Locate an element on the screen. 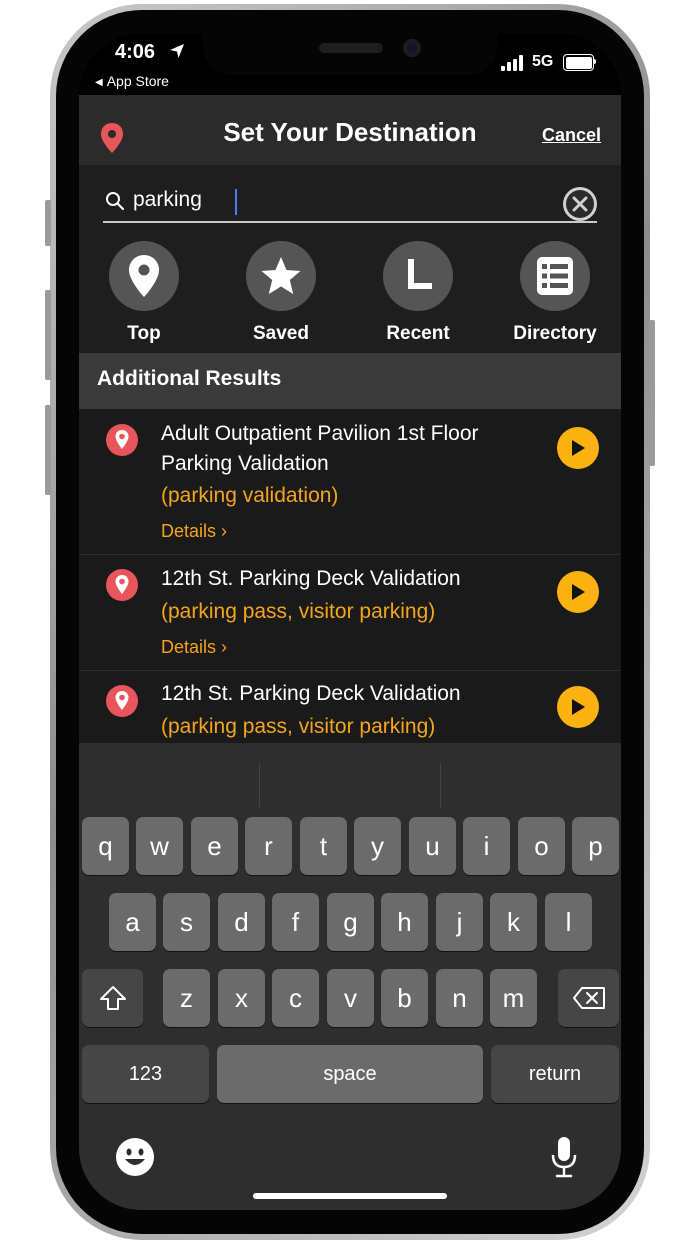  shift-key is located at coordinates (112, 998).